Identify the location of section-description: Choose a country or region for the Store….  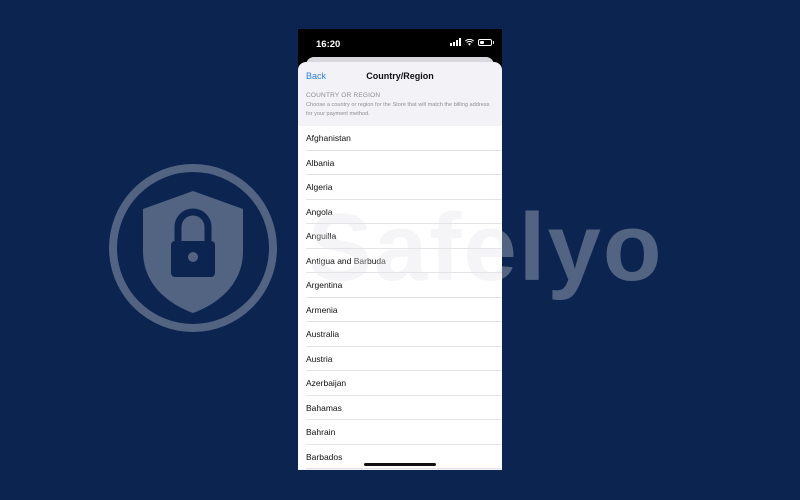
(398, 109).